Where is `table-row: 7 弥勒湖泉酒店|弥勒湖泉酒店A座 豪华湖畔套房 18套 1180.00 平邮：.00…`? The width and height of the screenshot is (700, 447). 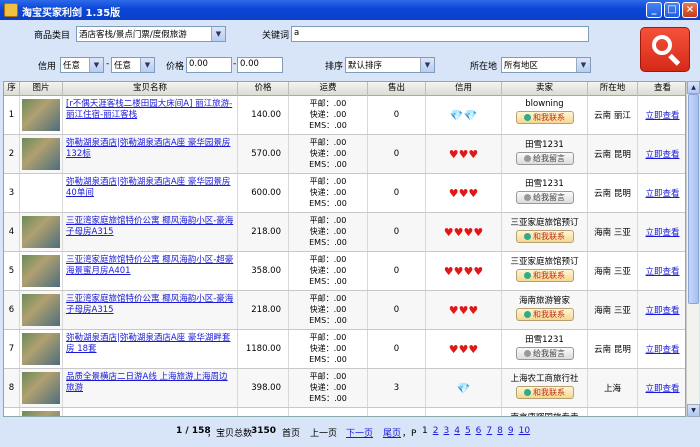
table-row: 7 弥勒湖泉酒店|弥勒湖泉酒店A座 豪华湖畔套房 18套 1180.00 平邮：.00… is located at coordinates (344, 349).